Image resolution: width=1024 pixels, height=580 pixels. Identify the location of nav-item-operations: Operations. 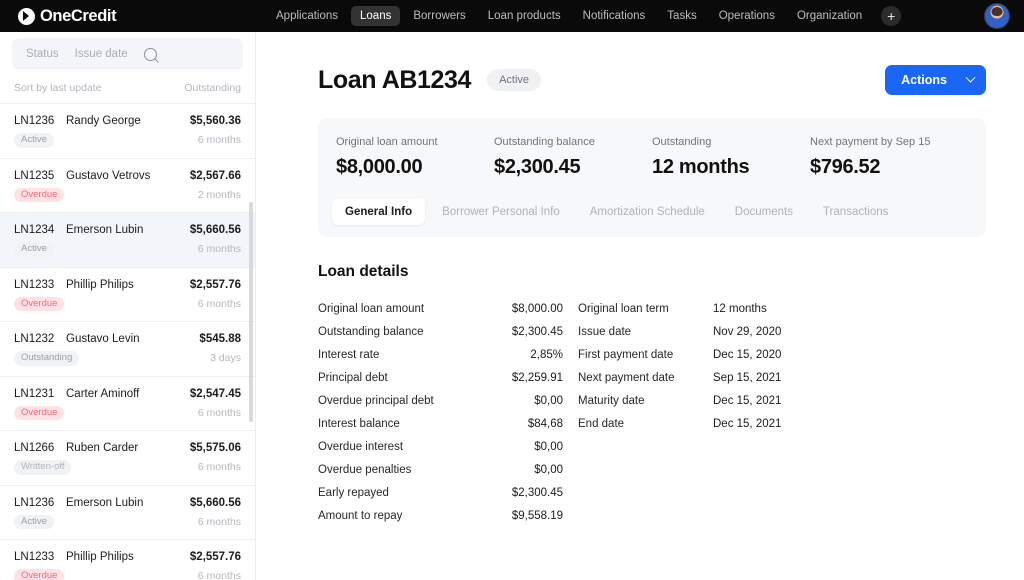
(747, 16).